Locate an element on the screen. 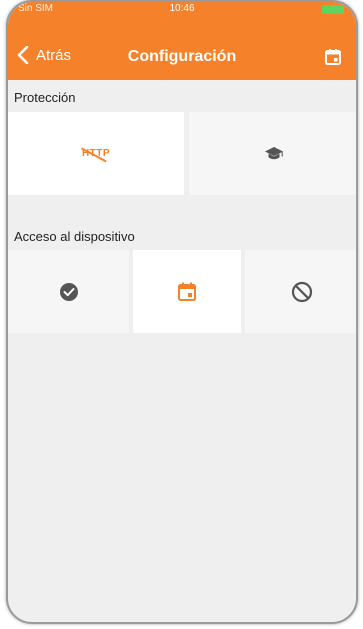 Image resolution: width=363 pixels, height=629 pixels. check-circle-icon is located at coordinates (68, 291).